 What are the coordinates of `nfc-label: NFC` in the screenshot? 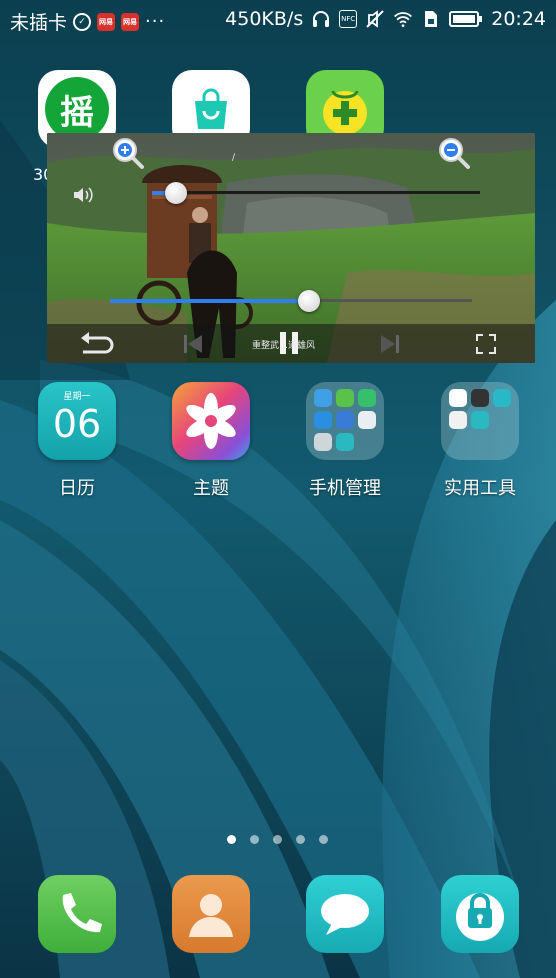 It's located at (348, 19).